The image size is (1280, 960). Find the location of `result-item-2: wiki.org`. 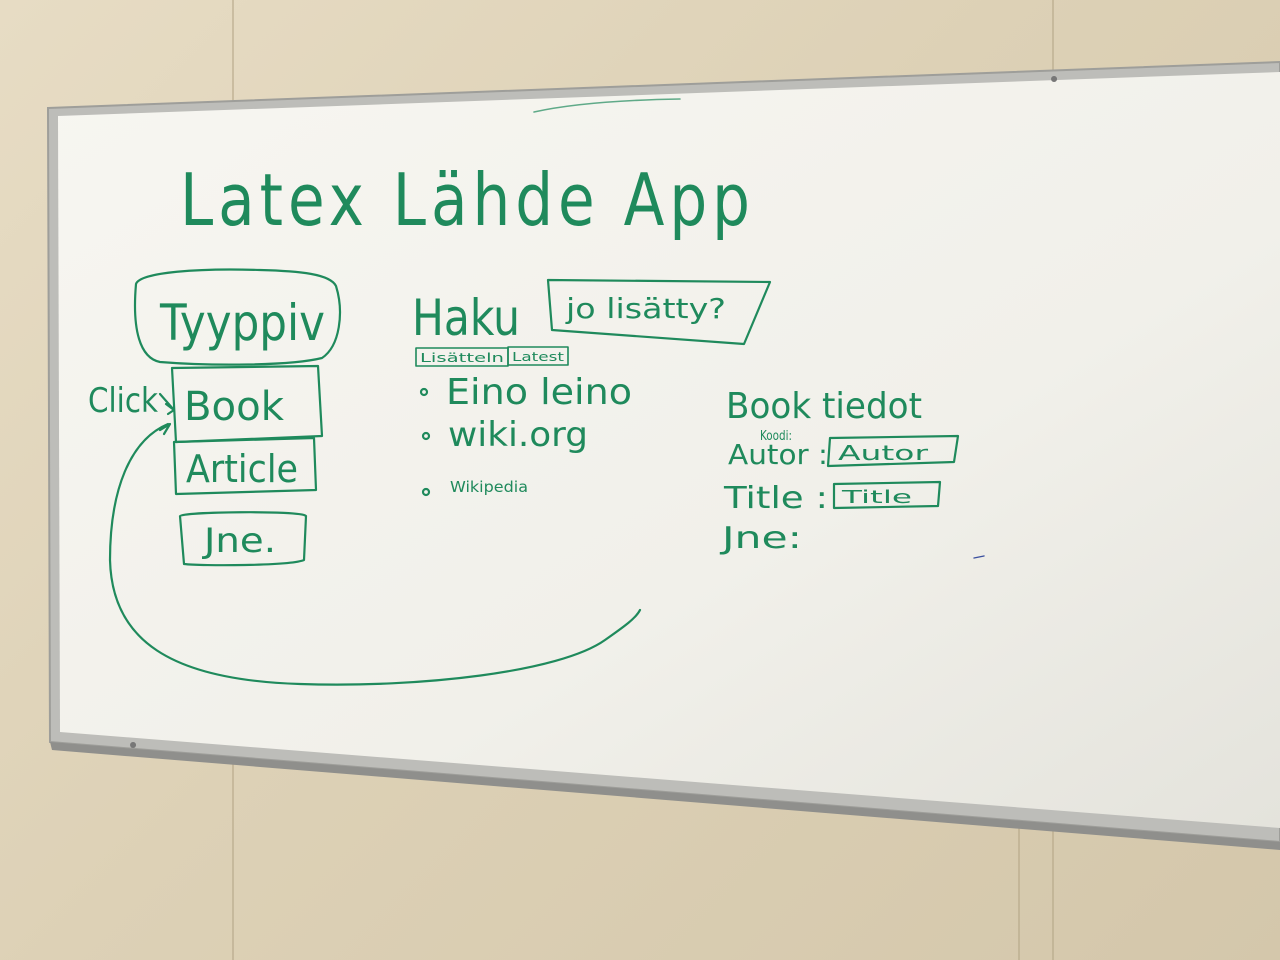

result-item-2: wiki.org is located at coordinates (518, 435).